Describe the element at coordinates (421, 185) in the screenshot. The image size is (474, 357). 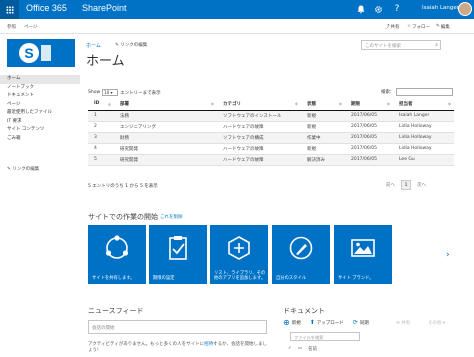
I see `pager-next: 次へ` at that location.